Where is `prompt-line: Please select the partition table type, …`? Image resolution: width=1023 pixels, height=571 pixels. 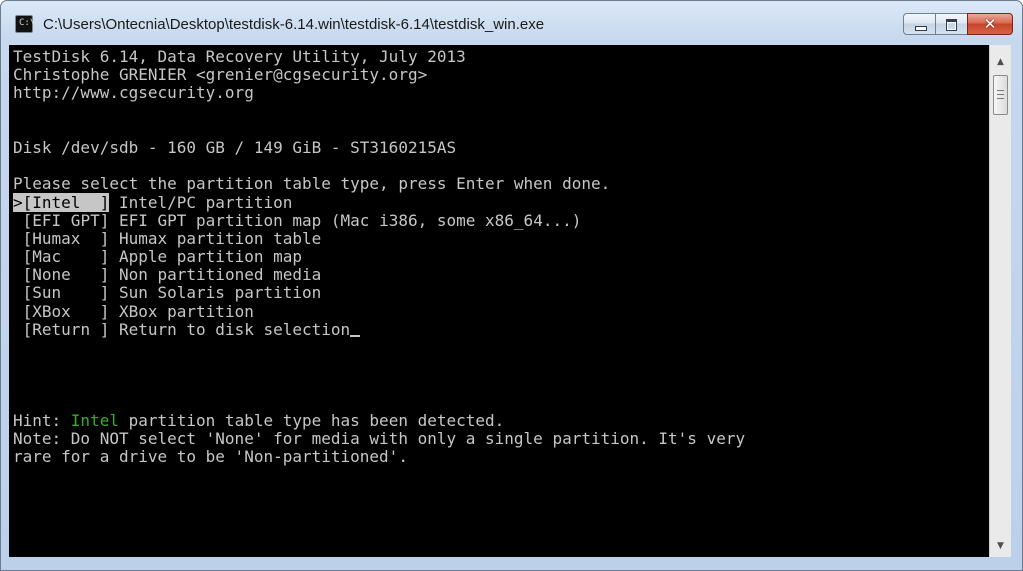 prompt-line: Please select the partition table type, … is located at coordinates (312, 184).